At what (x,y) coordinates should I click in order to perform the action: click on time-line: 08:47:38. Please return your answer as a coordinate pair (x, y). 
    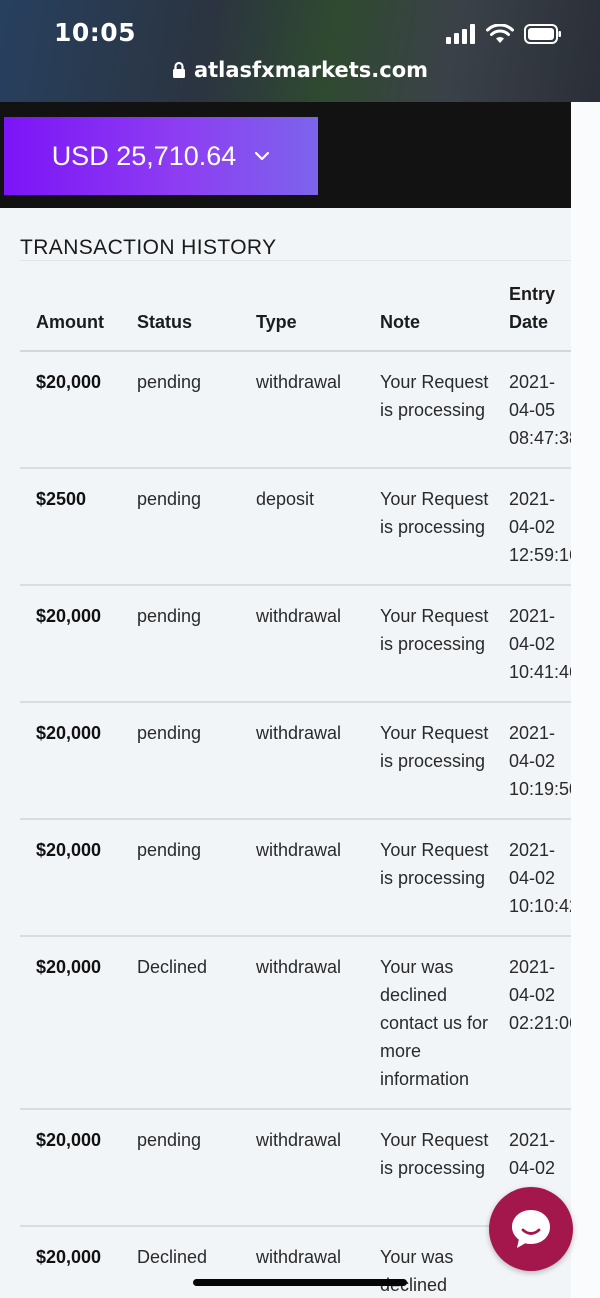
    Looking at the image, I should click on (540, 438).